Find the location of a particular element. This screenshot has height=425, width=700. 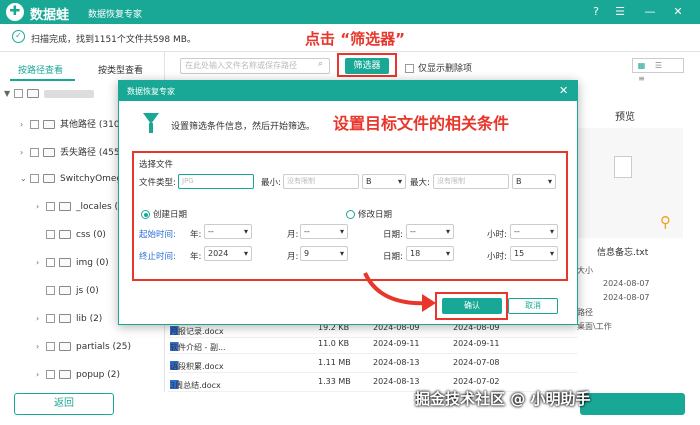

menu-icon: ☰ is located at coordinates (620, 12).